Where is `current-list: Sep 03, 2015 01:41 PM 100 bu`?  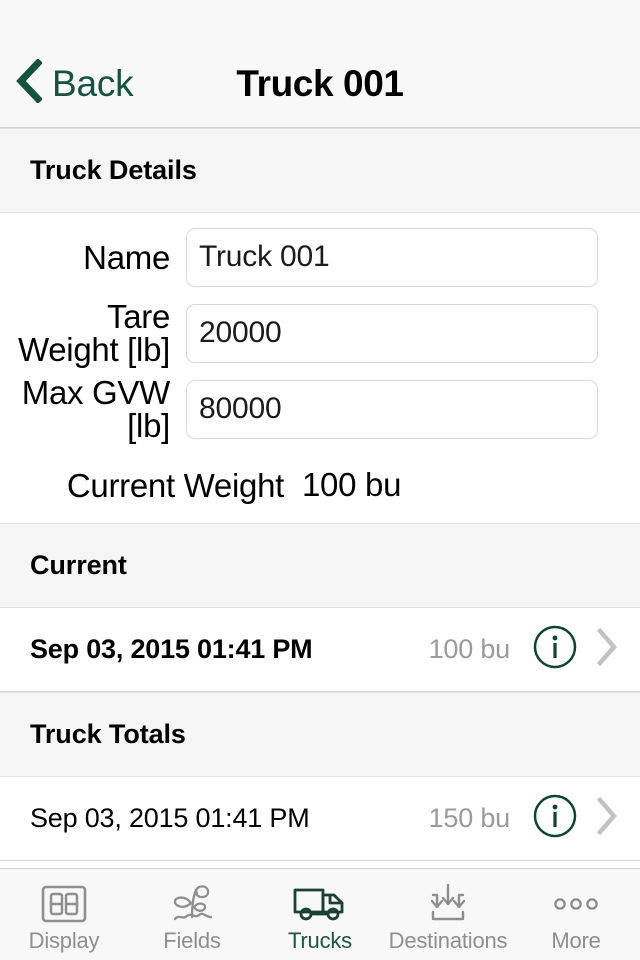 current-list: Sep 03, 2015 01:41 PM 100 bu is located at coordinates (320, 650).